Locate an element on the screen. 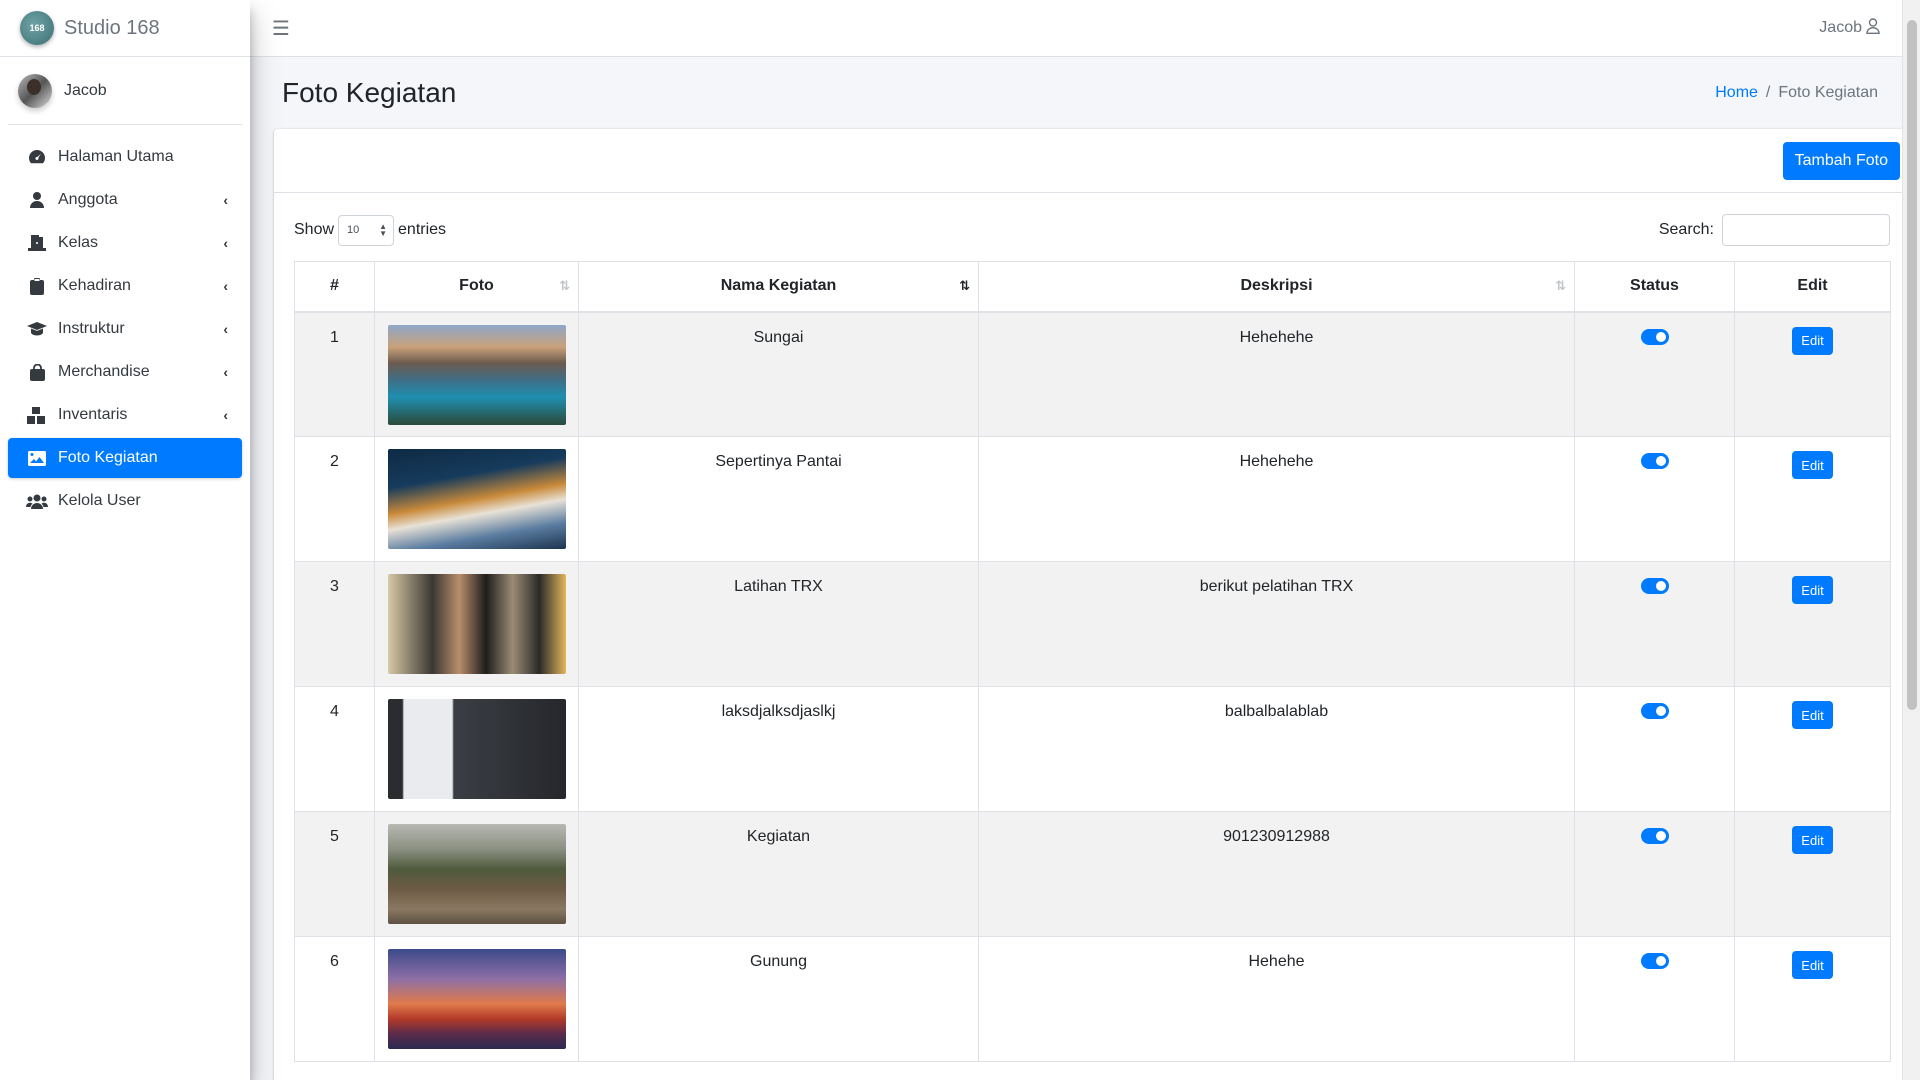  user-panel: Jacob is located at coordinates (125, 91).